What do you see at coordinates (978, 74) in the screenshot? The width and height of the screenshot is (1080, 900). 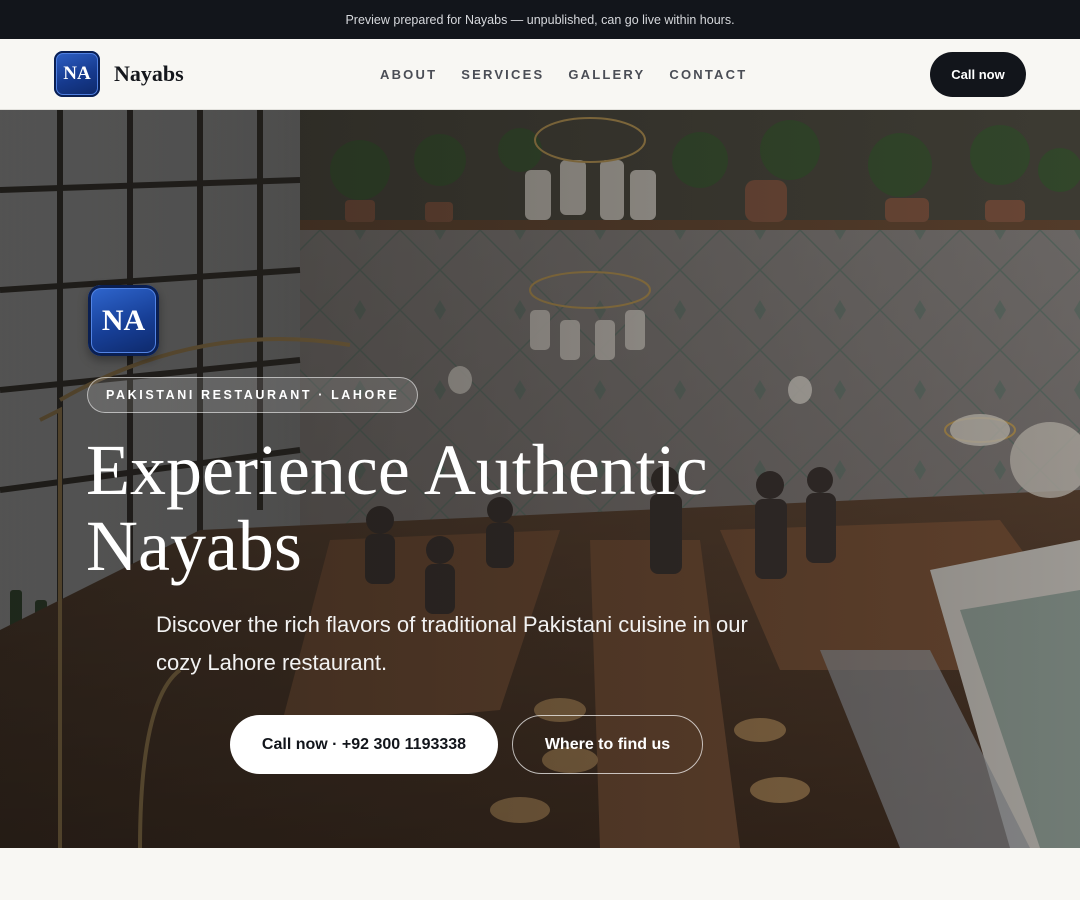 I see `header-call-button: Call now` at bounding box center [978, 74].